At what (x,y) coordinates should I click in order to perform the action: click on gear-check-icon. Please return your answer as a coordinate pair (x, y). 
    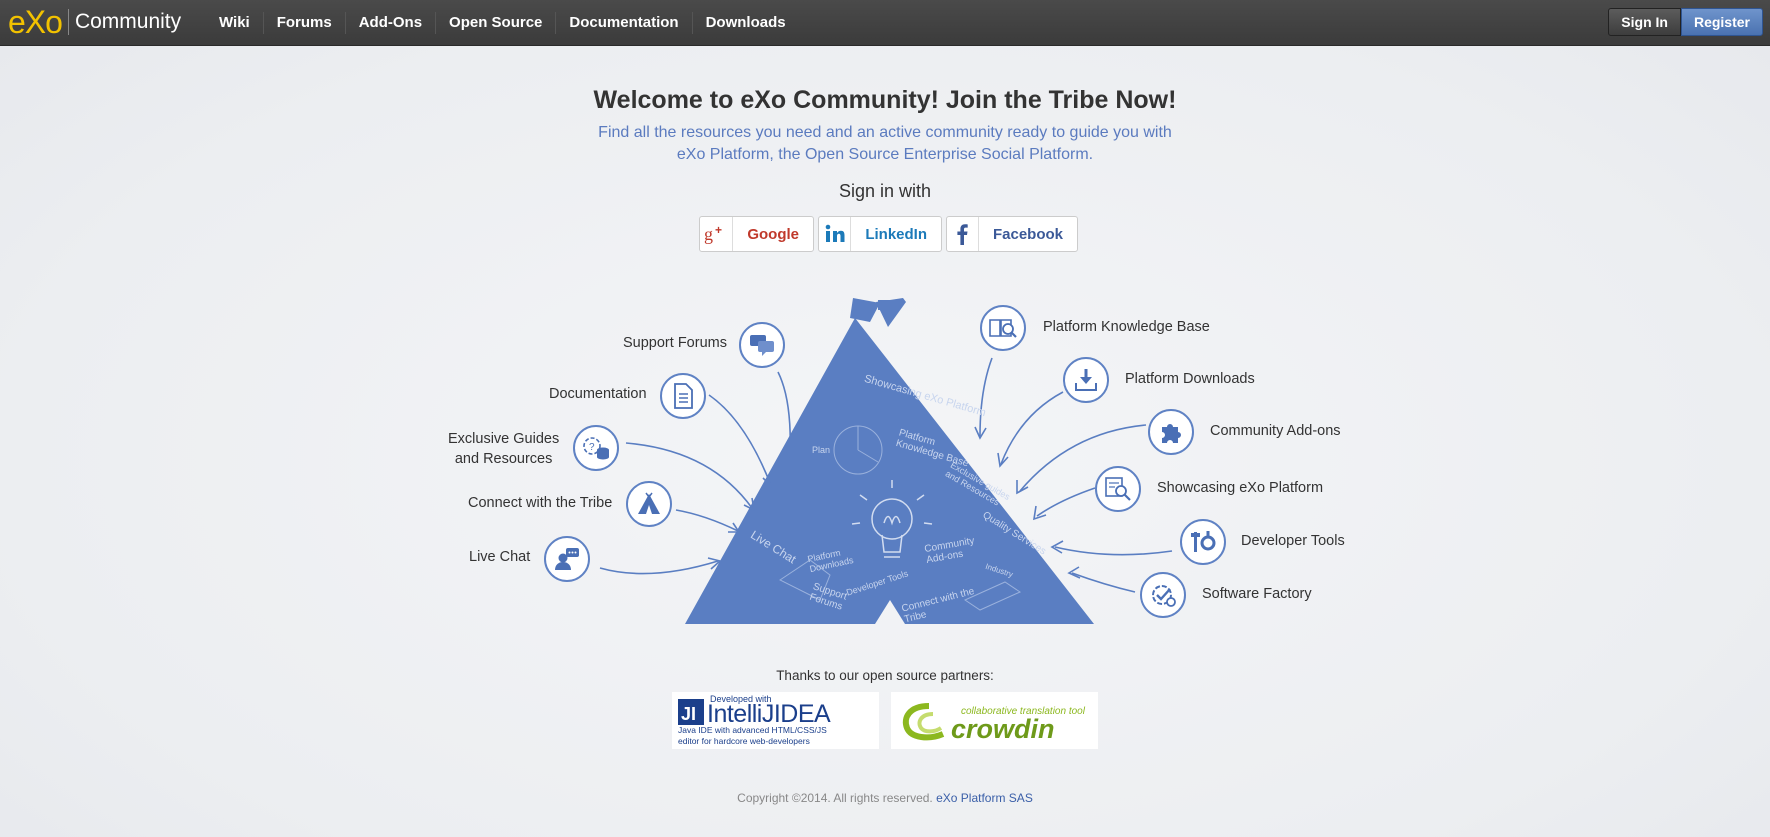
    Looking at the image, I should click on (1163, 595).